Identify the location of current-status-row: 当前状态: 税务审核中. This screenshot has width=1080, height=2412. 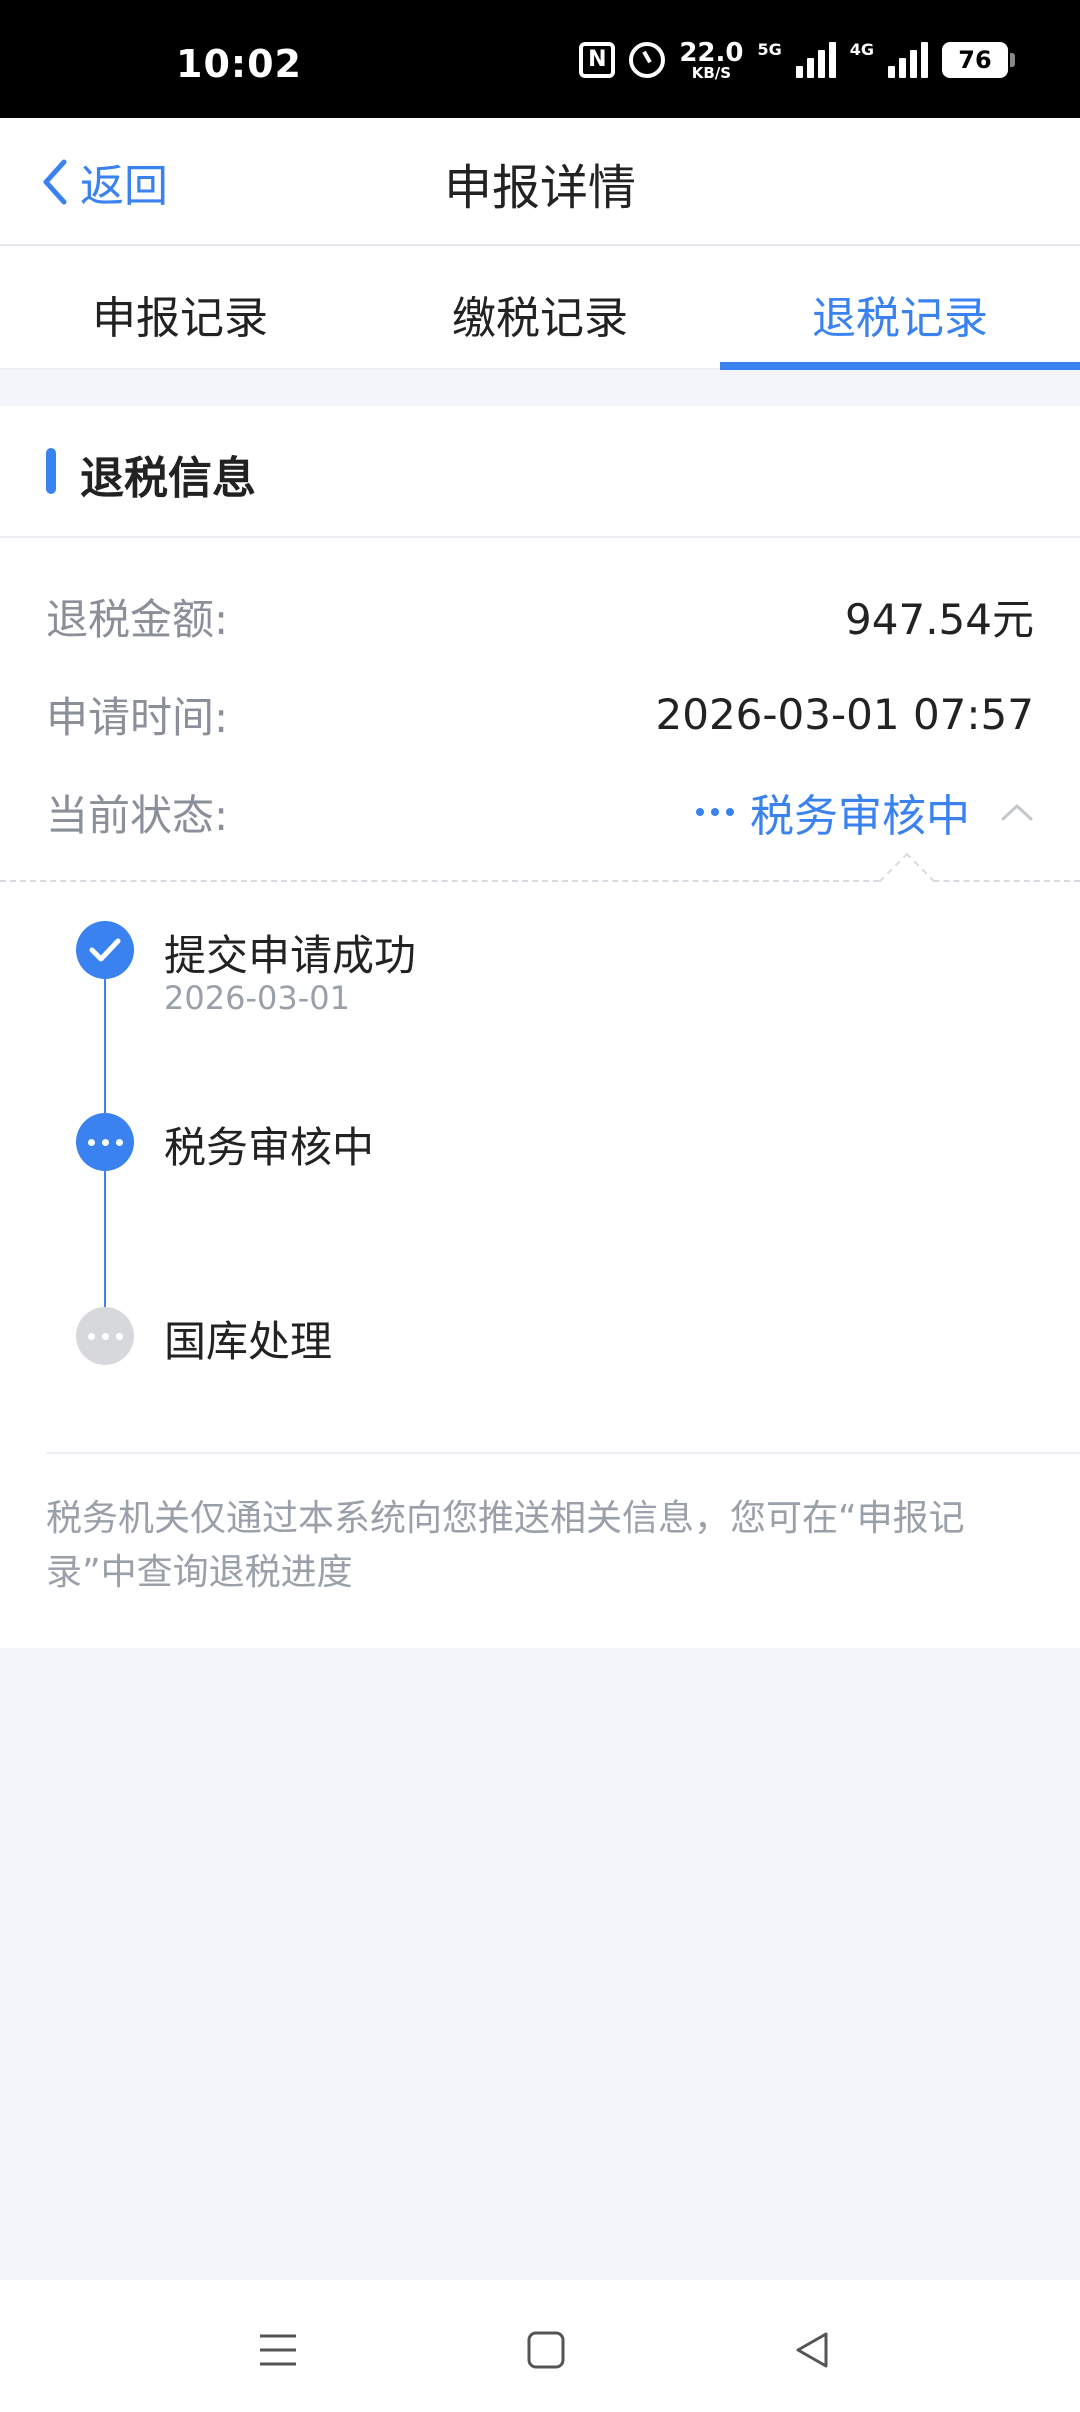
(540, 812).